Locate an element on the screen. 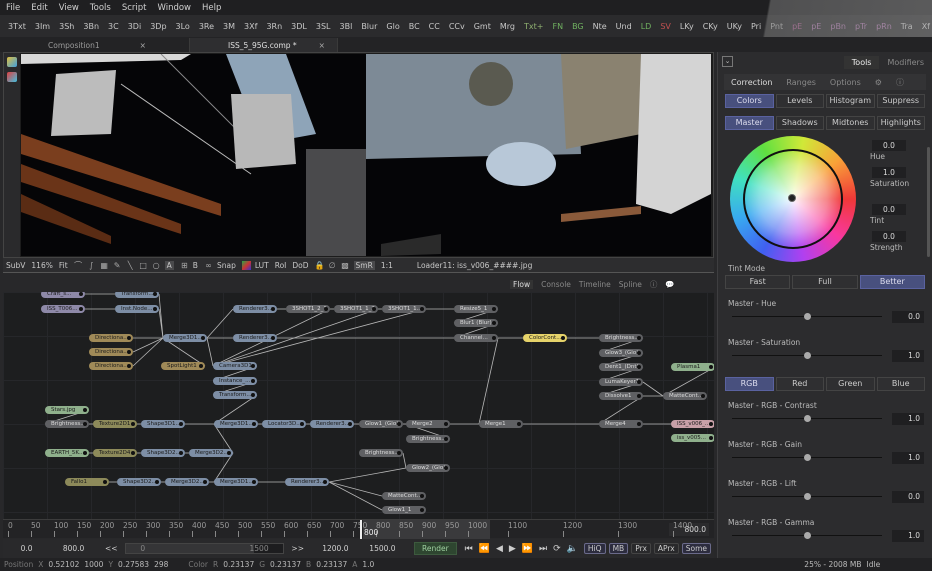  tab-timeline: Timeline is located at coordinates (595, 284).